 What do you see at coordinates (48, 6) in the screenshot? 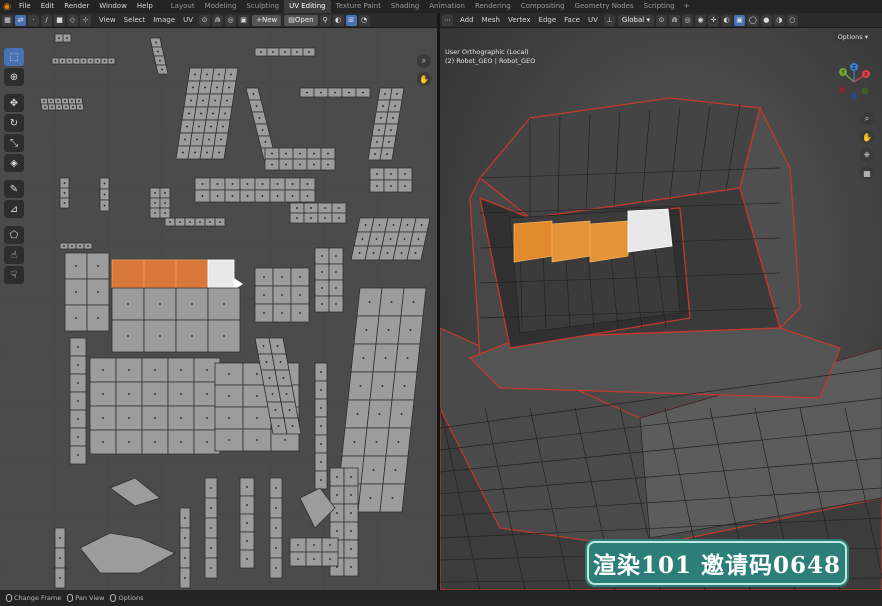
I see `menu-edit: Edit` at bounding box center [48, 6].